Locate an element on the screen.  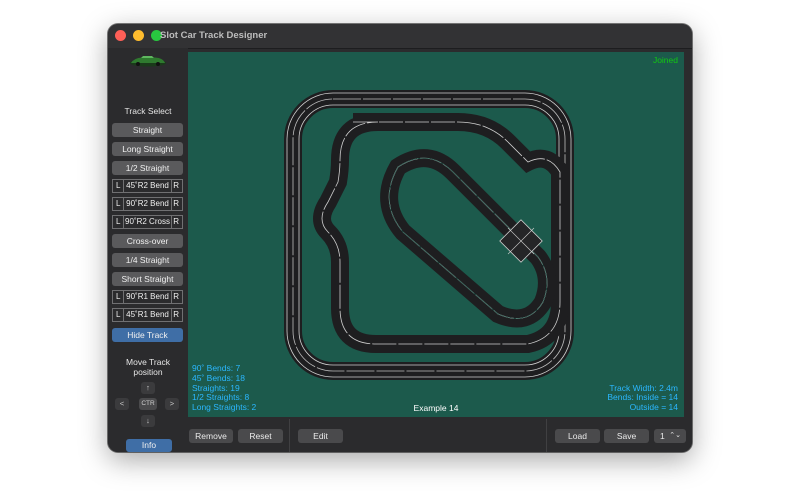
stat-bends-outside: Outside = 14 is located at coordinates (653, 407).